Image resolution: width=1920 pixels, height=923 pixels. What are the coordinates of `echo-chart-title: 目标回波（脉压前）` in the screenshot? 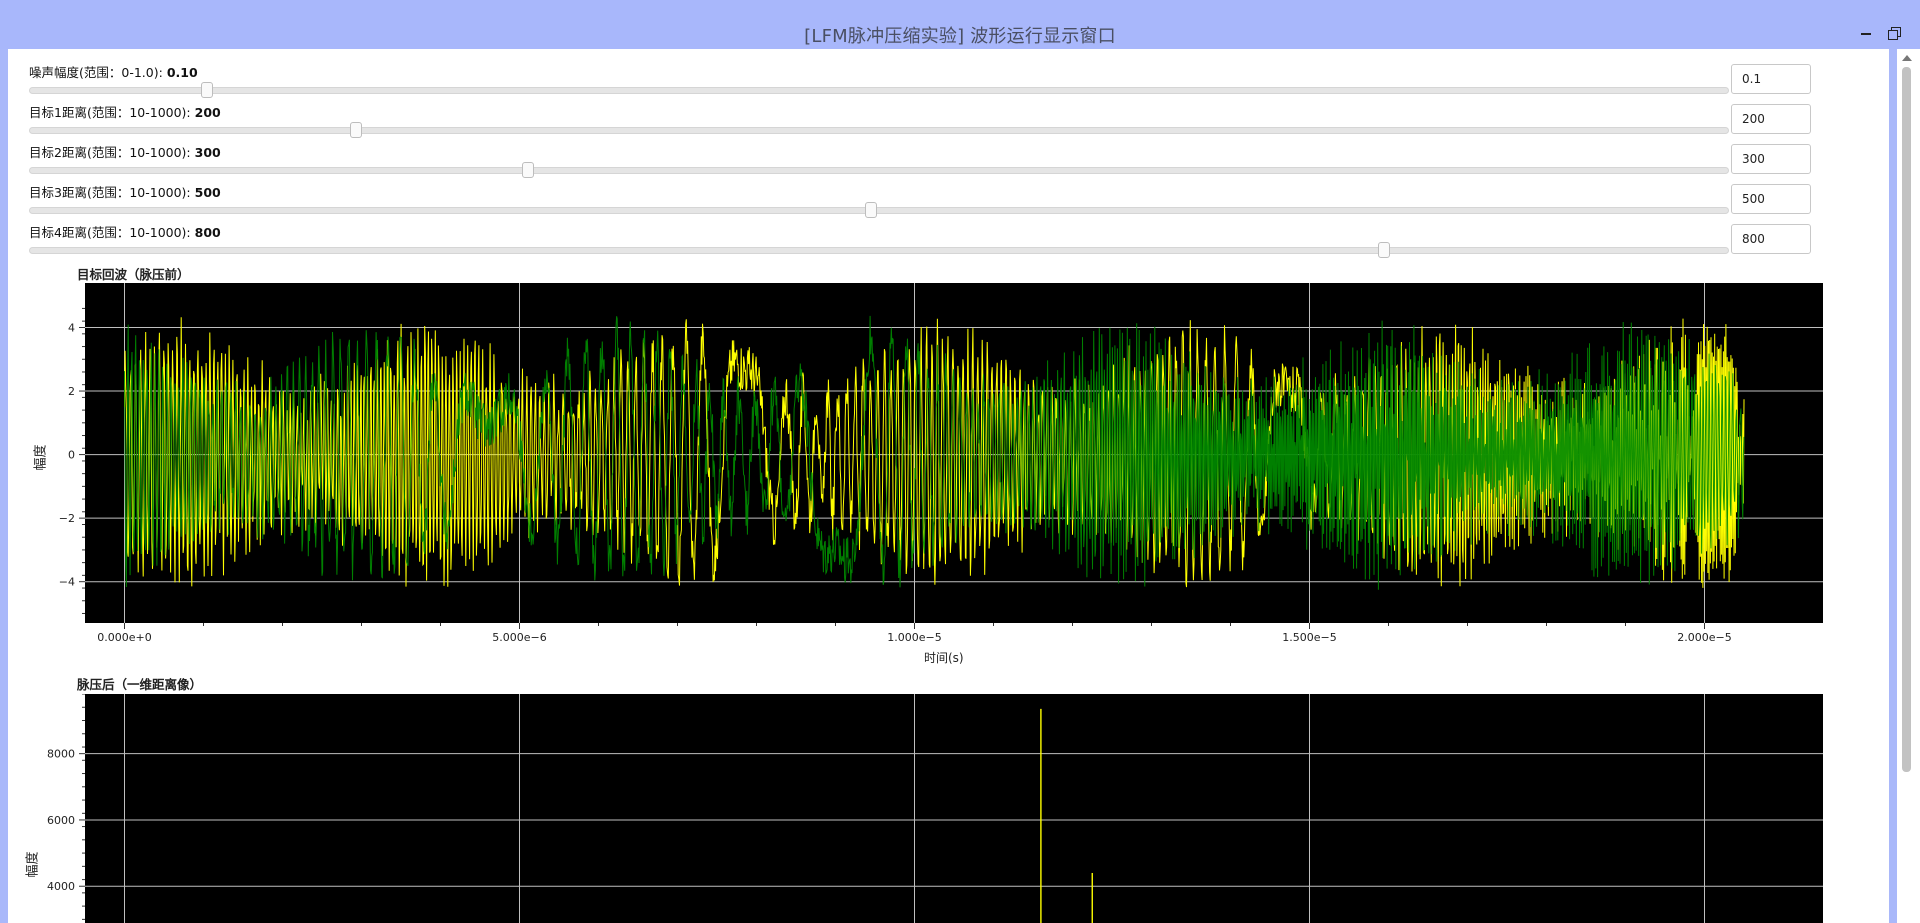 It's located at (133, 274).